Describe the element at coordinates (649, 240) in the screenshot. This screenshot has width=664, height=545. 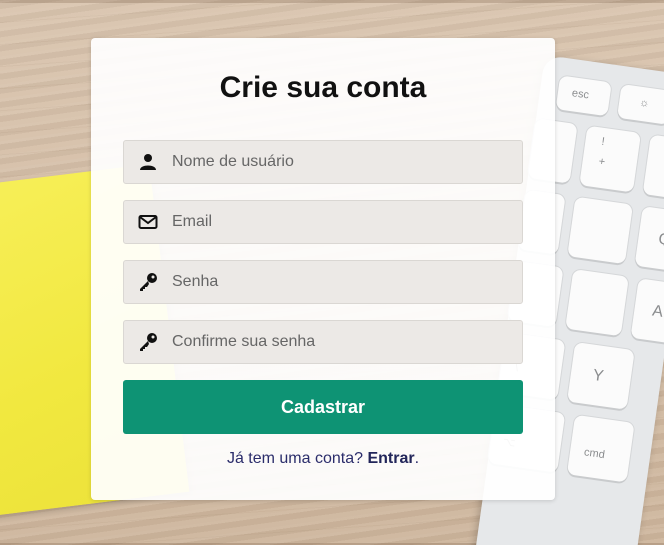
I see `keyboard-key: Q` at that location.